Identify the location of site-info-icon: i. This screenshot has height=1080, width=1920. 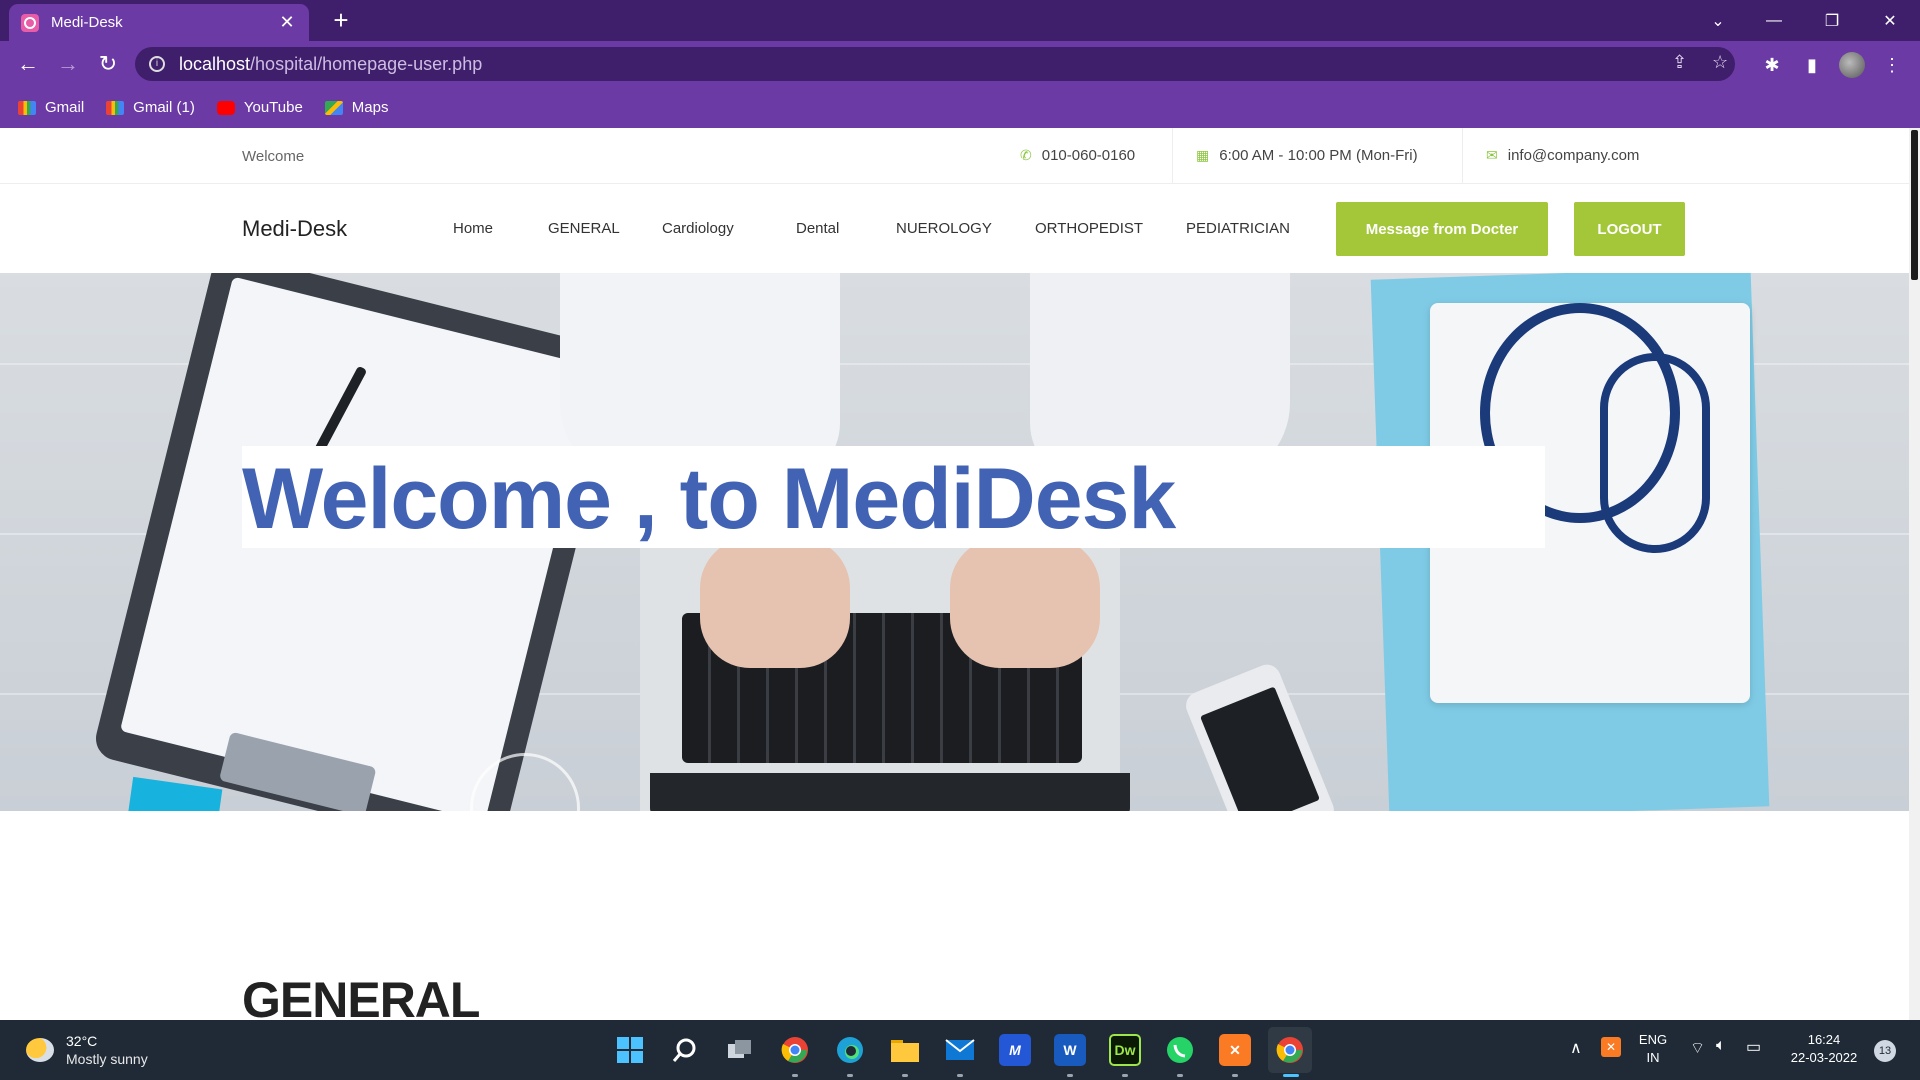
(157, 64).